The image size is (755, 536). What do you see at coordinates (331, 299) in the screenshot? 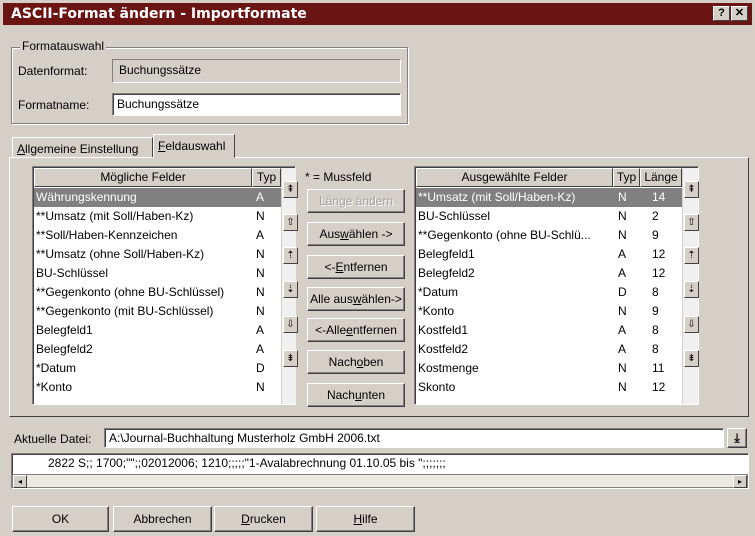
I see `alle-auswaehlen-label-a: Alle aus` at bounding box center [331, 299].